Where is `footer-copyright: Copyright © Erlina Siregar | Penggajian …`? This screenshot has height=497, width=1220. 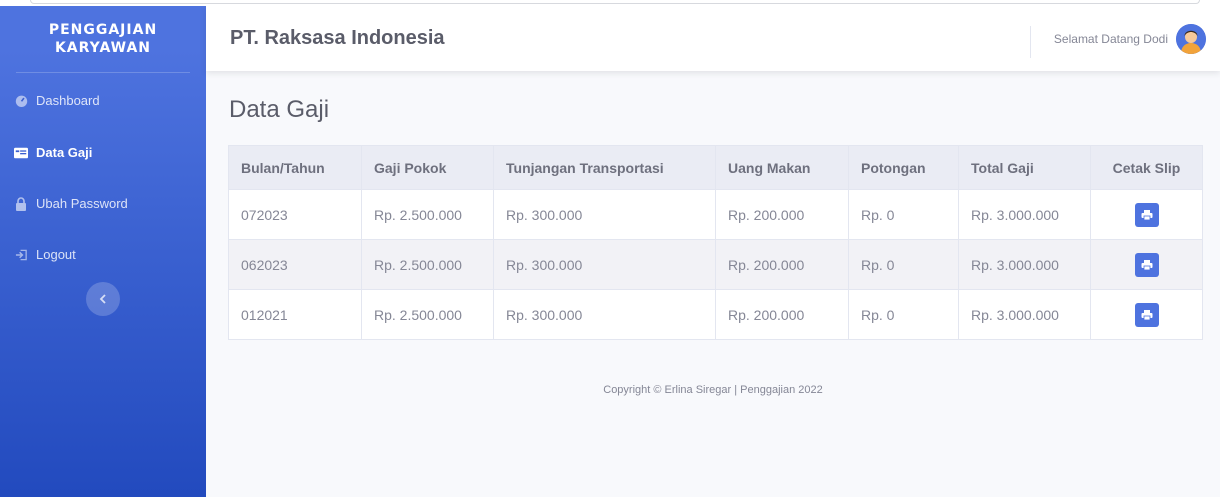 footer-copyright: Copyright © Erlina Siregar | Penggajian … is located at coordinates (713, 390).